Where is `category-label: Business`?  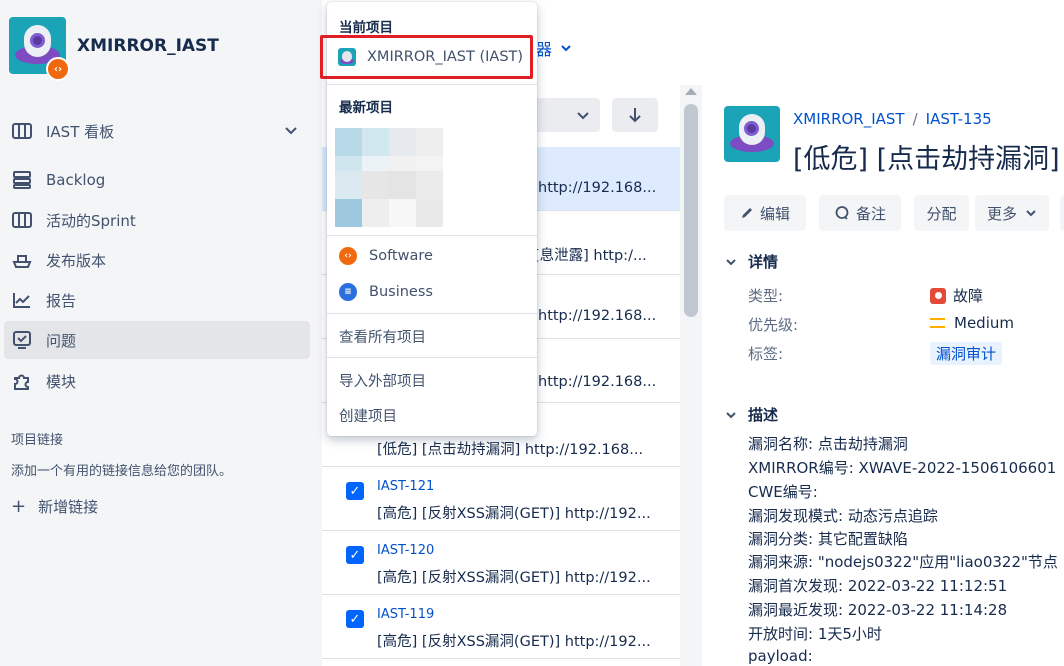
category-label: Business is located at coordinates (401, 292).